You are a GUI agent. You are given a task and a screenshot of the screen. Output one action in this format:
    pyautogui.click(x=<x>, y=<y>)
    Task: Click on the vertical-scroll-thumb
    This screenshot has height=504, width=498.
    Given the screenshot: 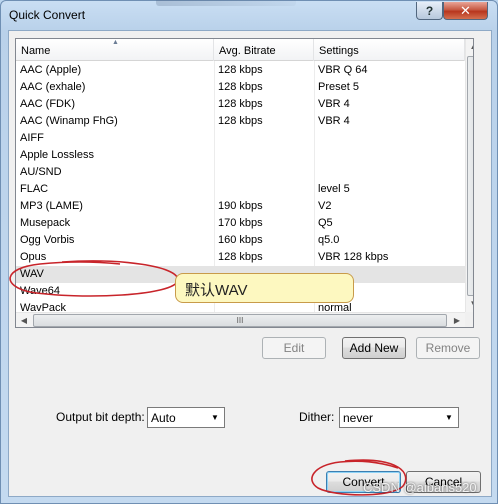 What is the action you would take?
    pyautogui.click(x=470, y=176)
    